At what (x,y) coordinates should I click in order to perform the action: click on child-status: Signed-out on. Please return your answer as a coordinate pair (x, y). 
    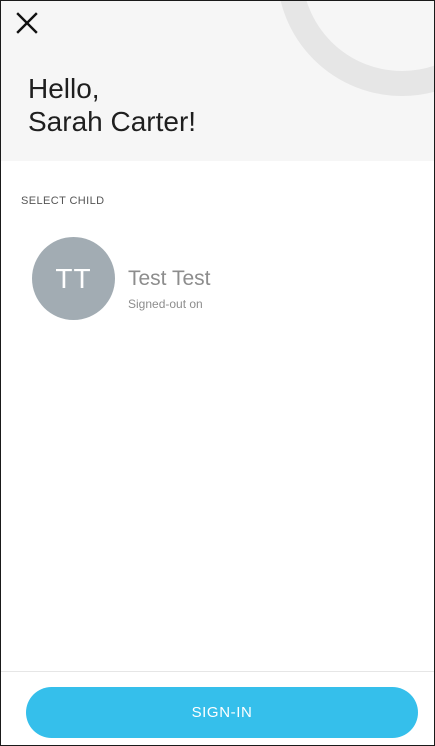
    Looking at the image, I should click on (165, 304).